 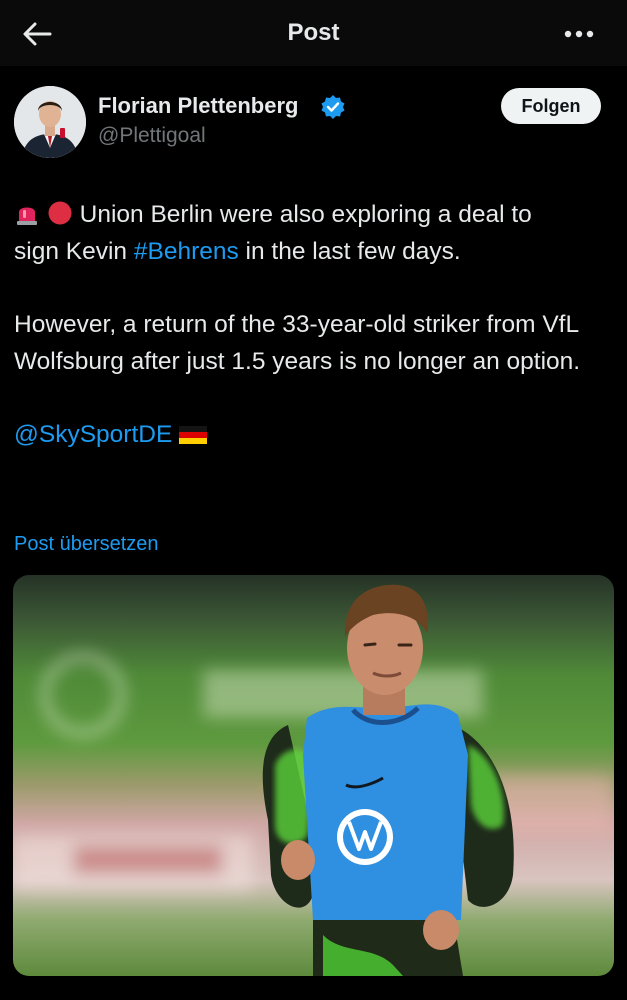 What do you see at coordinates (74, 251) in the screenshot?
I see `tweet-line-2-prefix: sign Kevin` at bounding box center [74, 251].